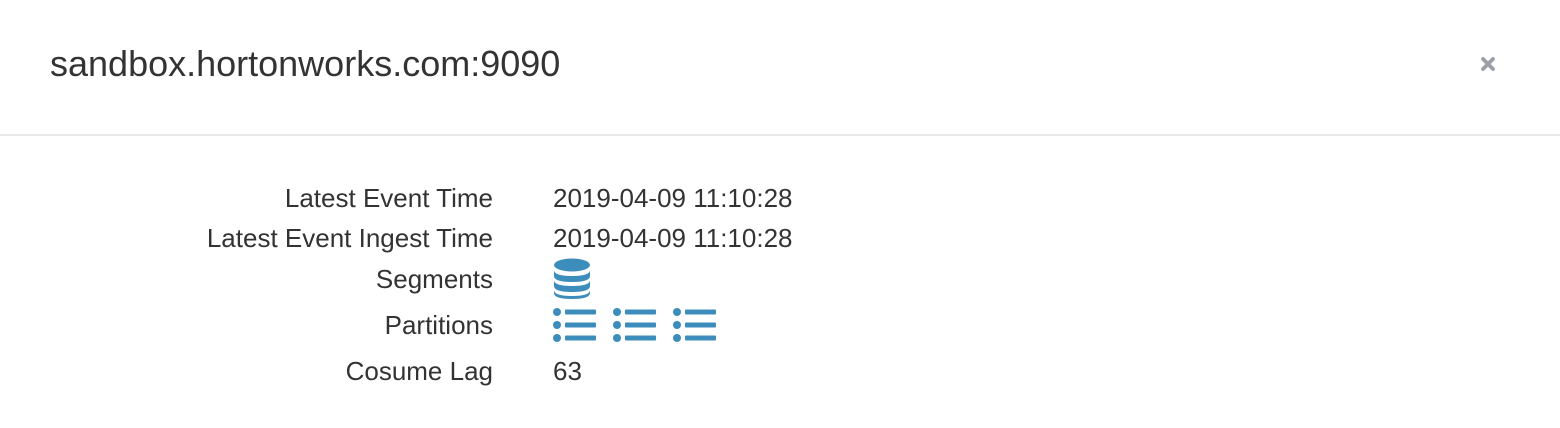  Describe the element at coordinates (780, 325) in the screenshot. I see `partitions-row: Partitions` at that location.